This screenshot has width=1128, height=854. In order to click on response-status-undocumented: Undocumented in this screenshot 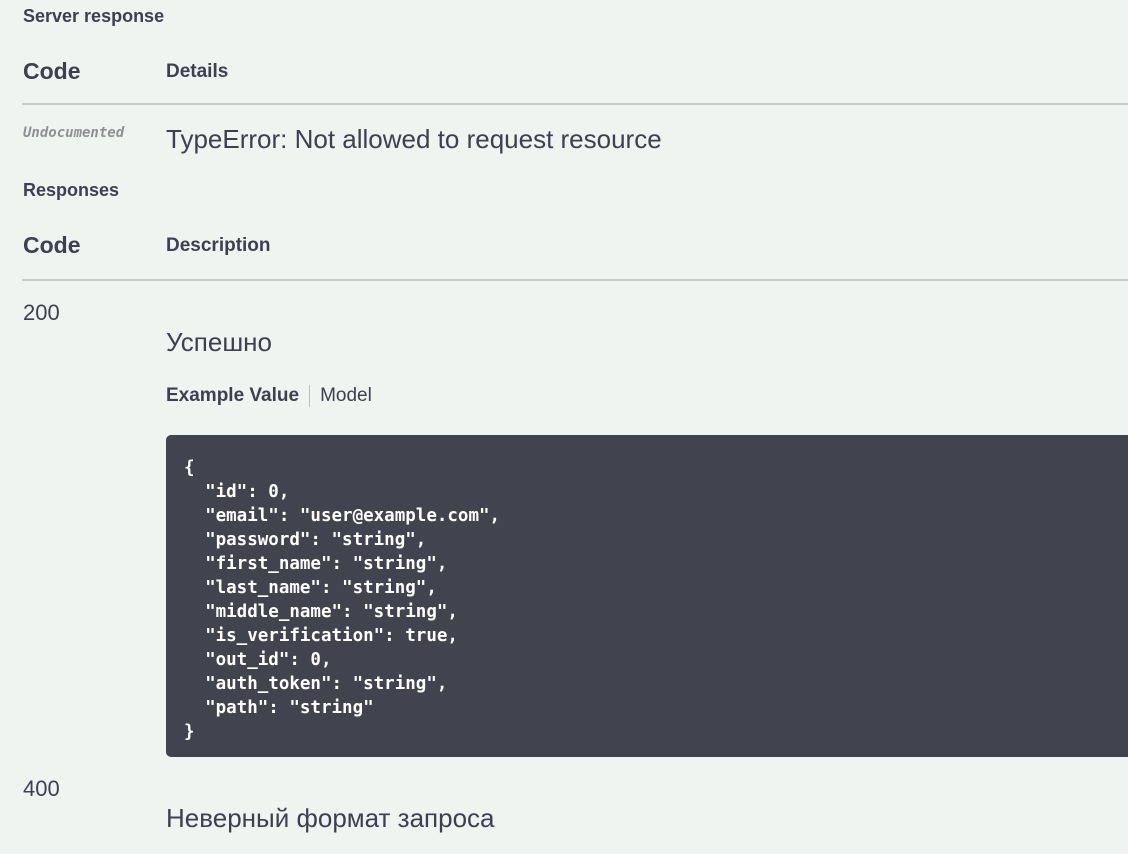, I will do `click(74, 133)`.